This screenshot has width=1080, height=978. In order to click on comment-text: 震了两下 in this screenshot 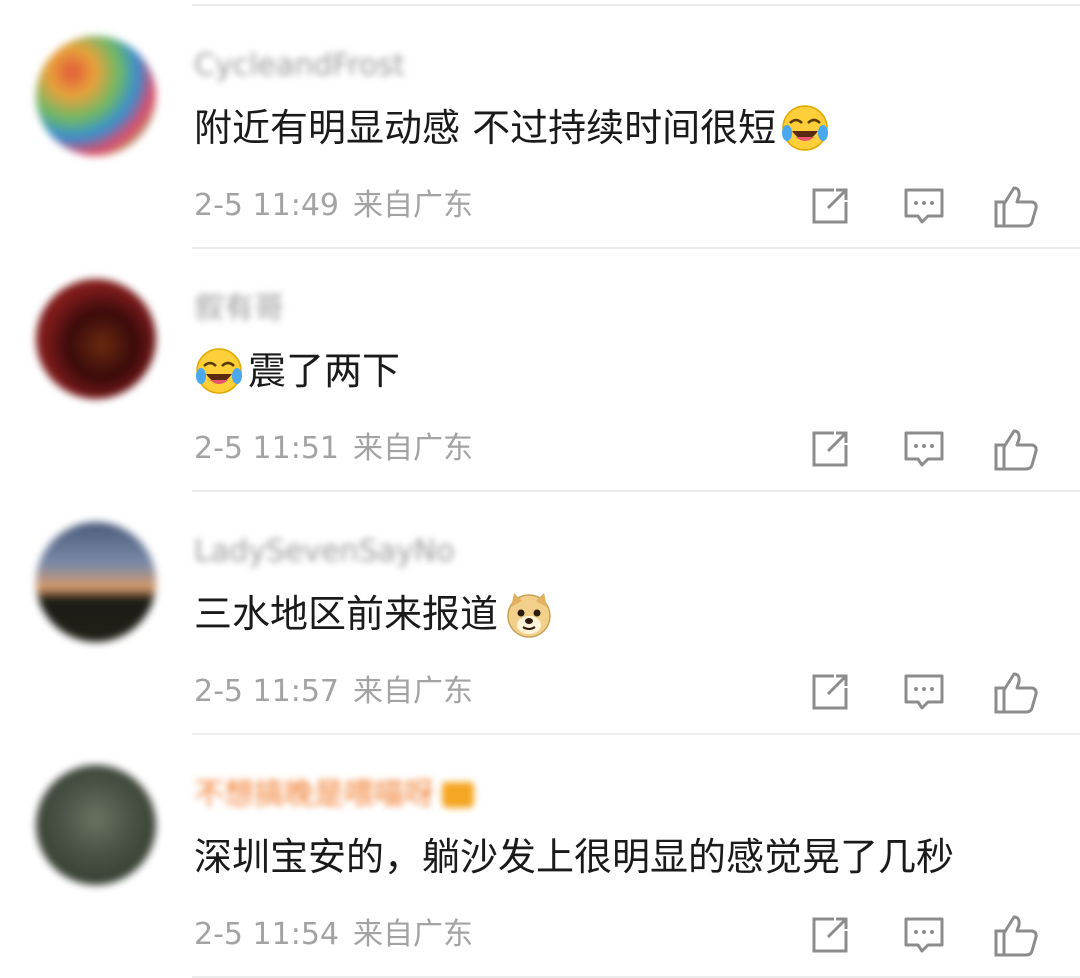, I will do `click(297, 371)`.